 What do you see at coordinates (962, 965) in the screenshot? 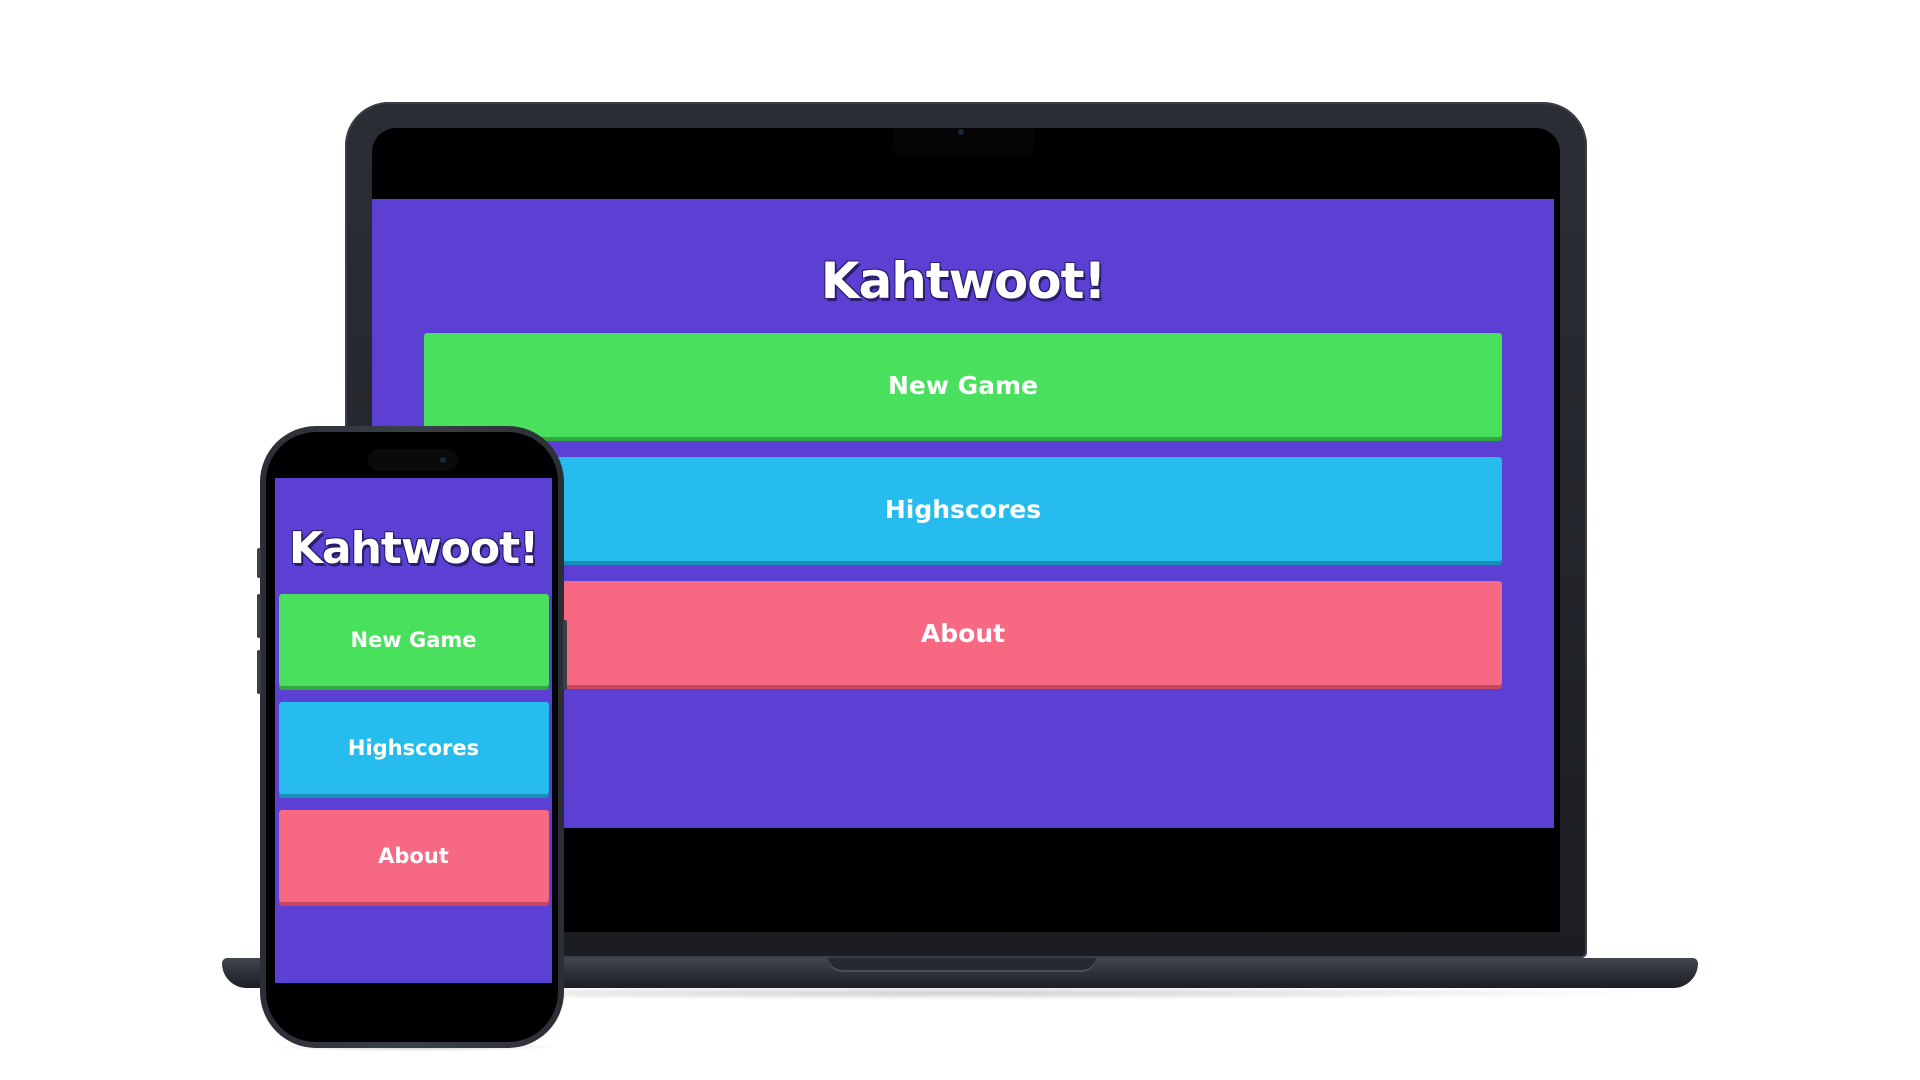
I see `laptop-trackpad-notch` at bounding box center [962, 965].